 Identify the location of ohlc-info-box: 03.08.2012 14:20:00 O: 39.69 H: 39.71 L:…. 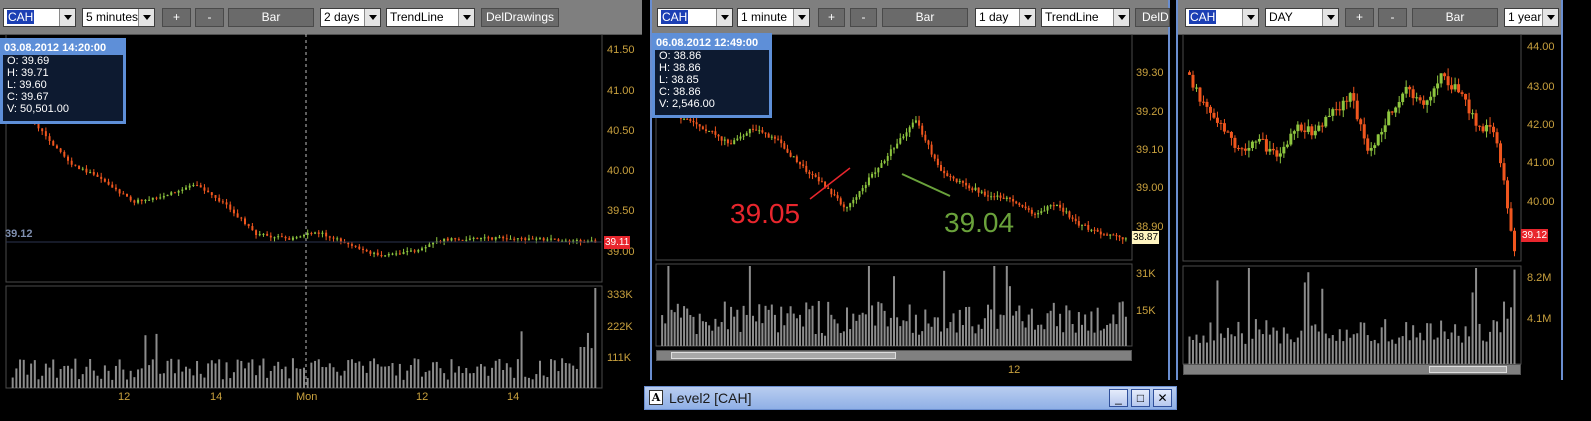
(63, 81).